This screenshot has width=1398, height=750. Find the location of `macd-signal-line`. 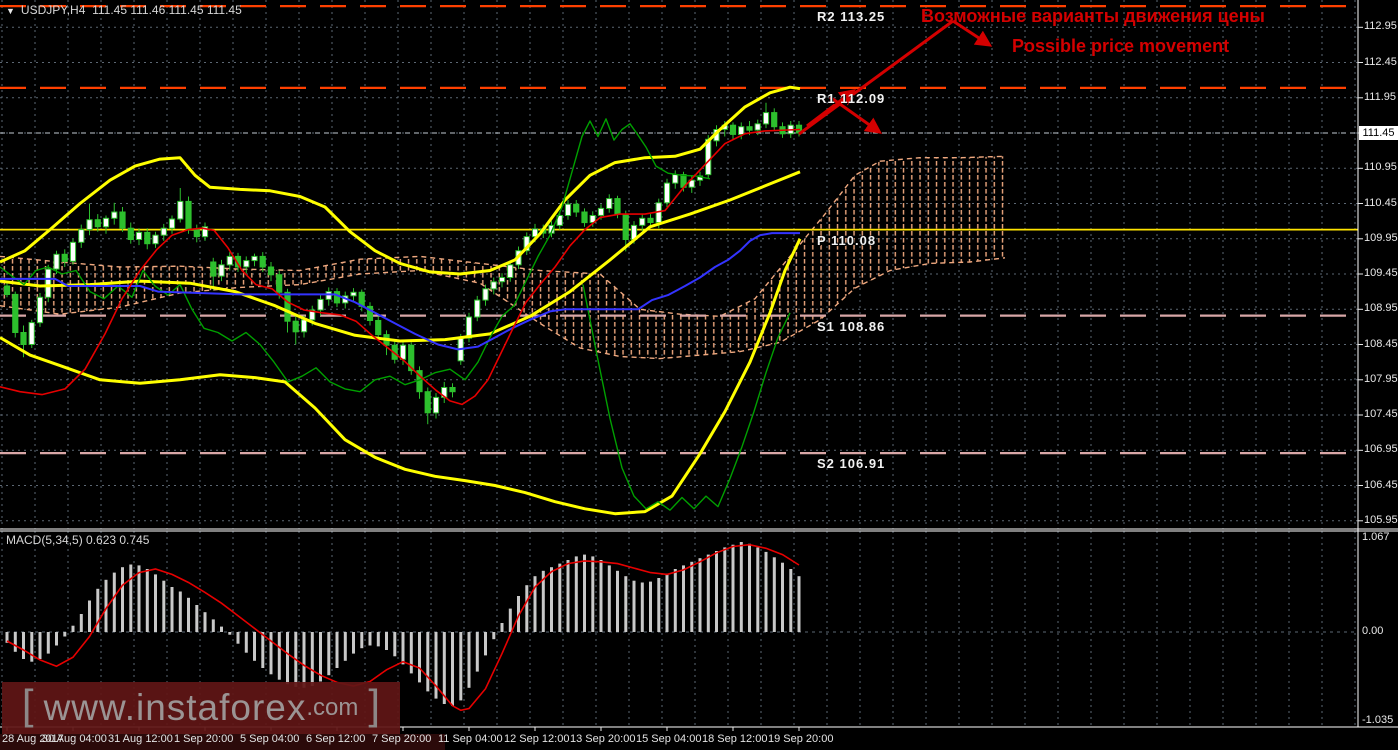

macd-signal-line is located at coordinates (403, 627).